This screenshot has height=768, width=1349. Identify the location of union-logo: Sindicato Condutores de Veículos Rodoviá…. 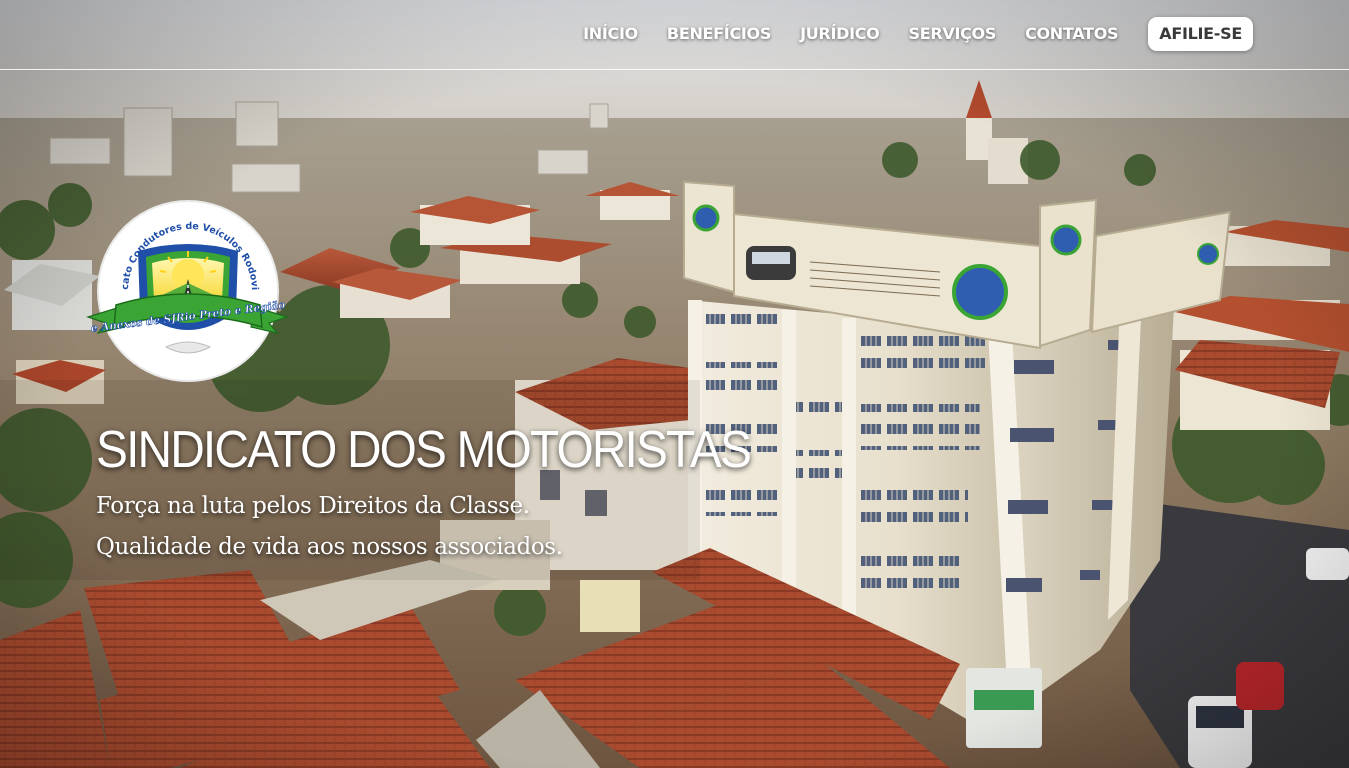
(187, 294).